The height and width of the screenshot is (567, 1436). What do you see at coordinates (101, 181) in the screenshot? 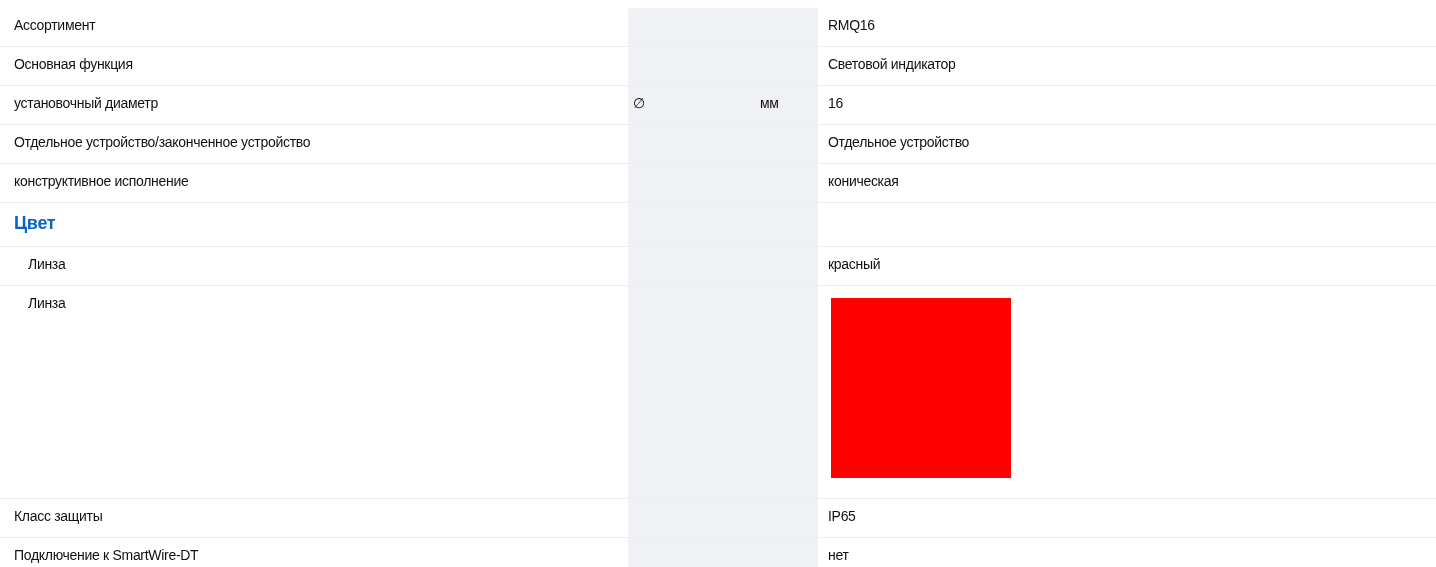
I see `property-label: конструктивное исполнение` at bounding box center [101, 181].